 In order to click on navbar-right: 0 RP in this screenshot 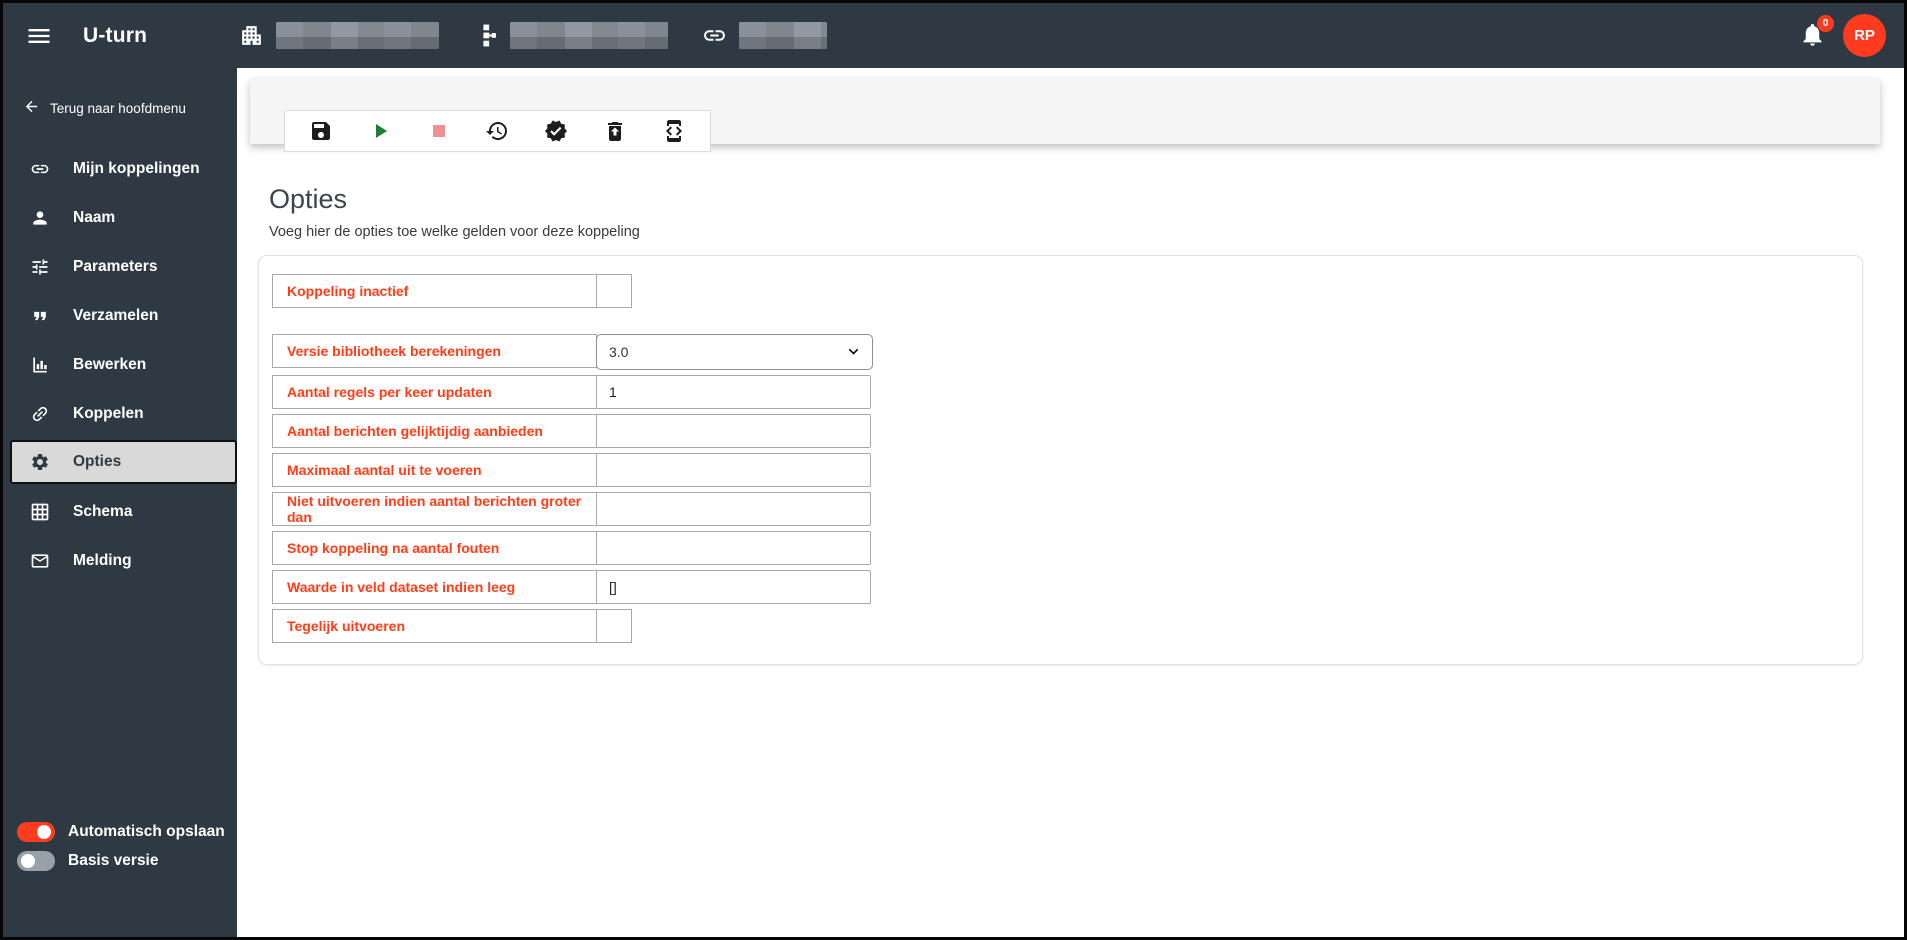, I will do `click(1841, 35)`.